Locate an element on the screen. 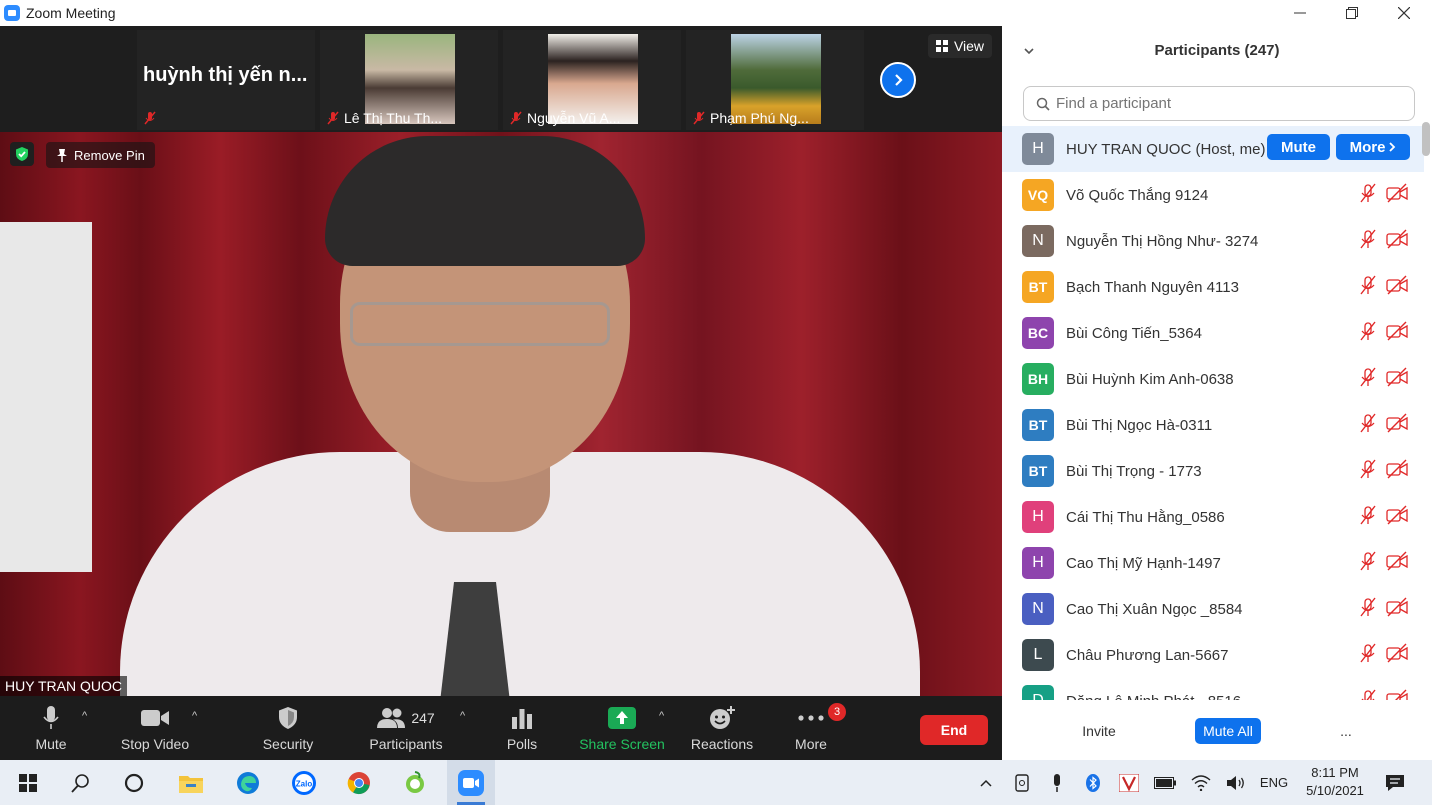 This screenshot has height=805, width=1432. share-screen-button: Share Screen is located at coordinates (622, 728).